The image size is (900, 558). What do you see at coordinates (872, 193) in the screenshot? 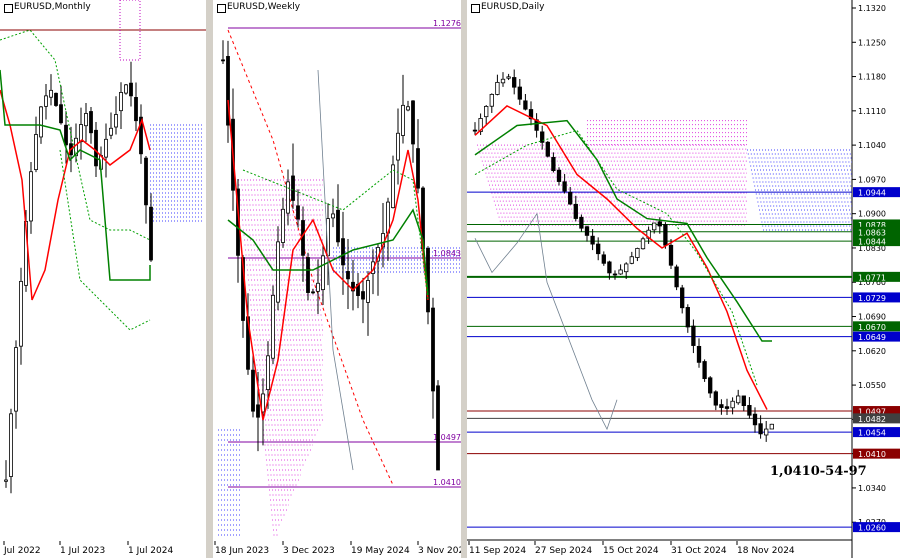
I see `level-price-label: 1.0944` at bounding box center [872, 193].